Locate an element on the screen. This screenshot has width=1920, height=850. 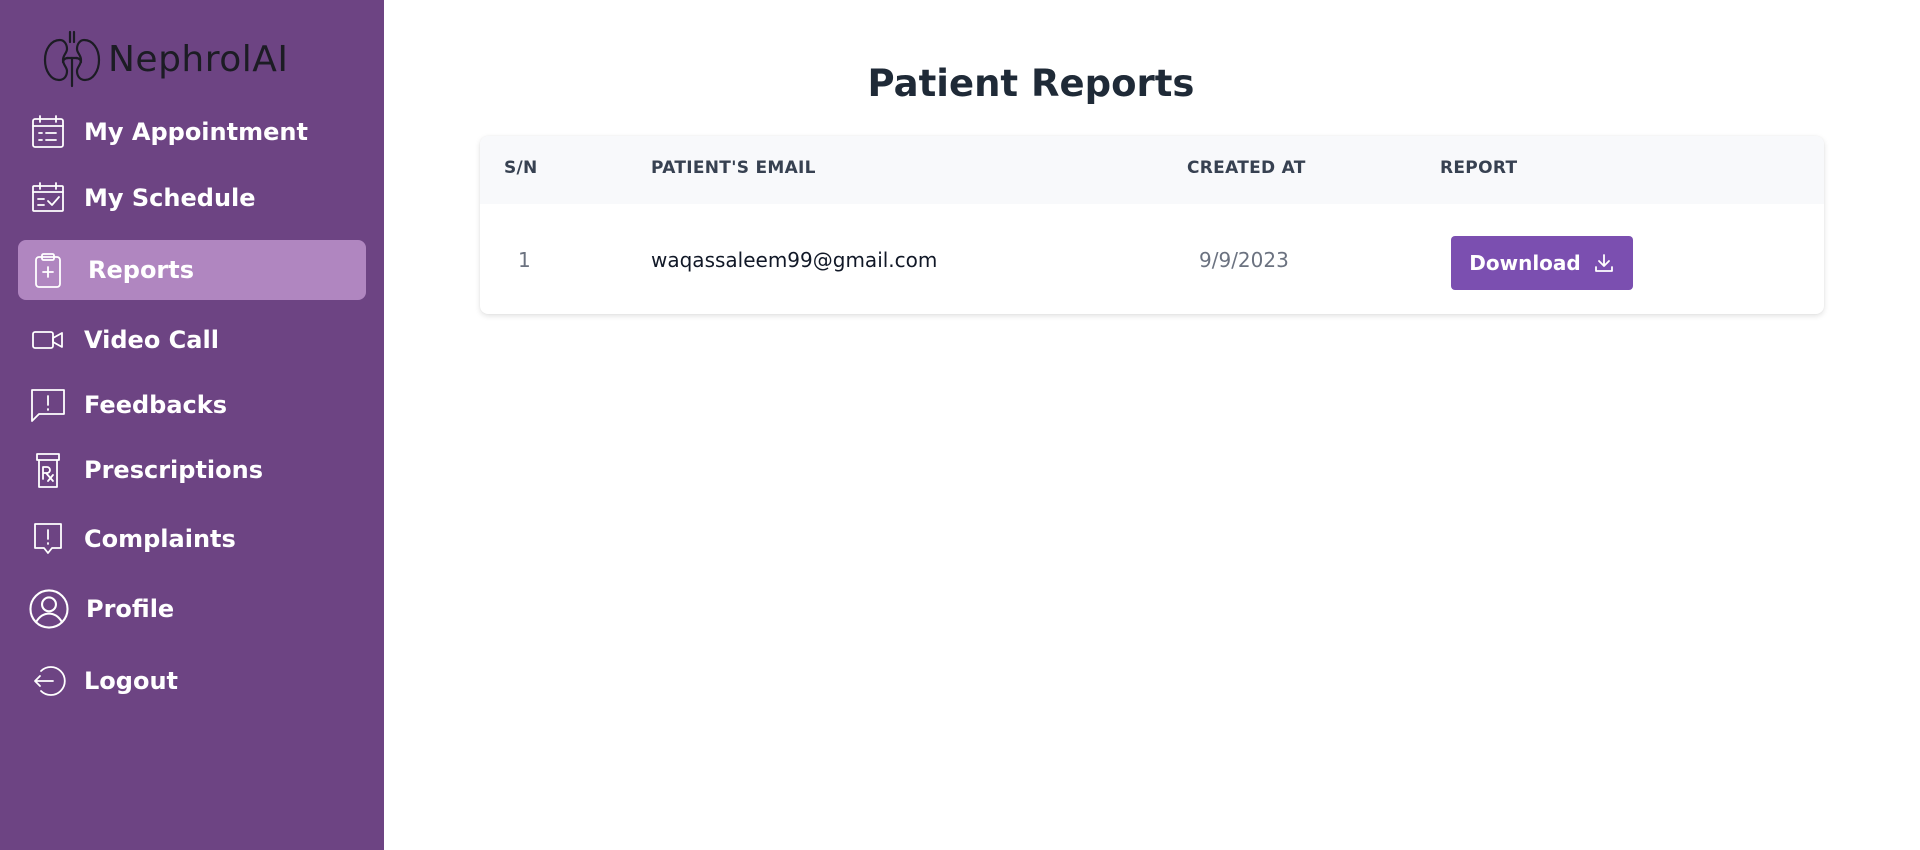
sidebar-item-video-call: Video Call is located at coordinates (192, 340).